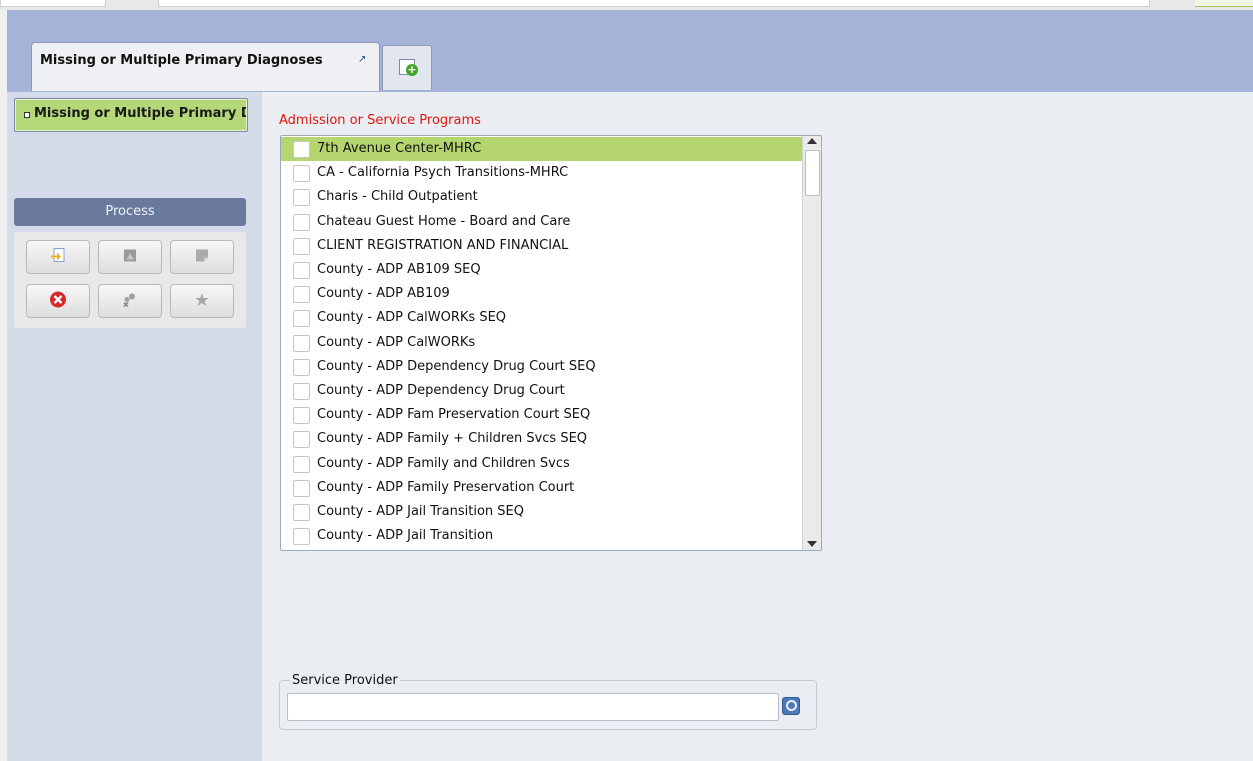  What do you see at coordinates (399, 269) in the screenshot?
I see `program-label: County - ADP AB109 SEQ` at bounding box center [399, 269].